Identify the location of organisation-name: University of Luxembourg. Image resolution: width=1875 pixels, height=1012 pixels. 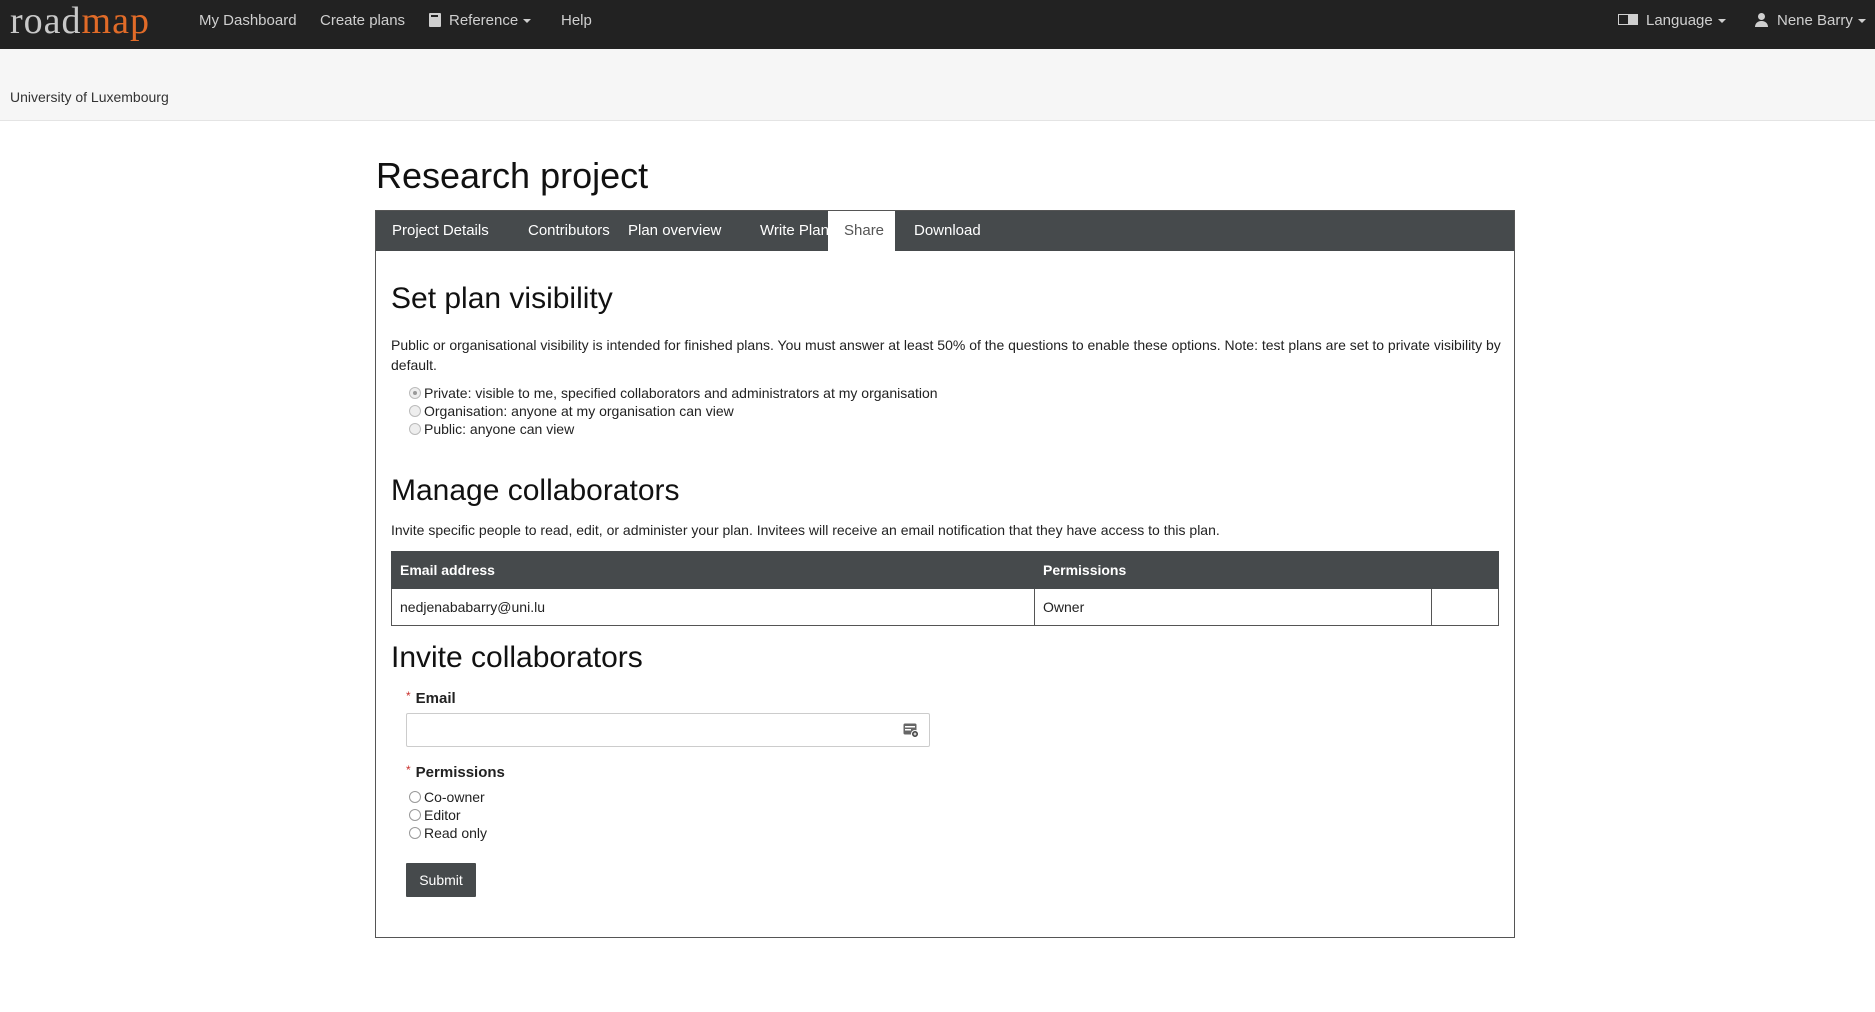
(89, 97).